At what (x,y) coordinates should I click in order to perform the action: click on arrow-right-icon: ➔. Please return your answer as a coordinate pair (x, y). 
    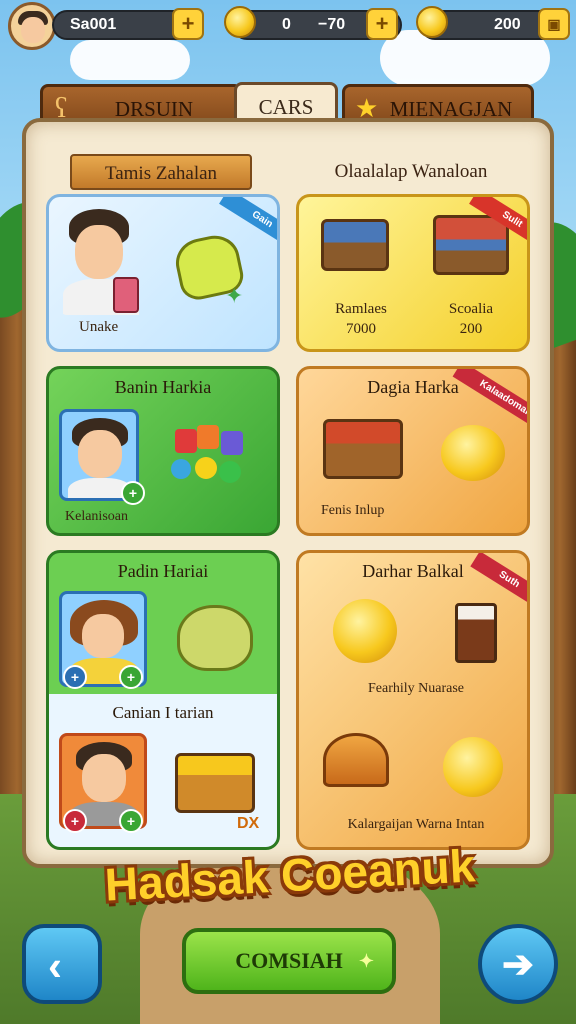
    Looking at the image, I should click on (518, 965).